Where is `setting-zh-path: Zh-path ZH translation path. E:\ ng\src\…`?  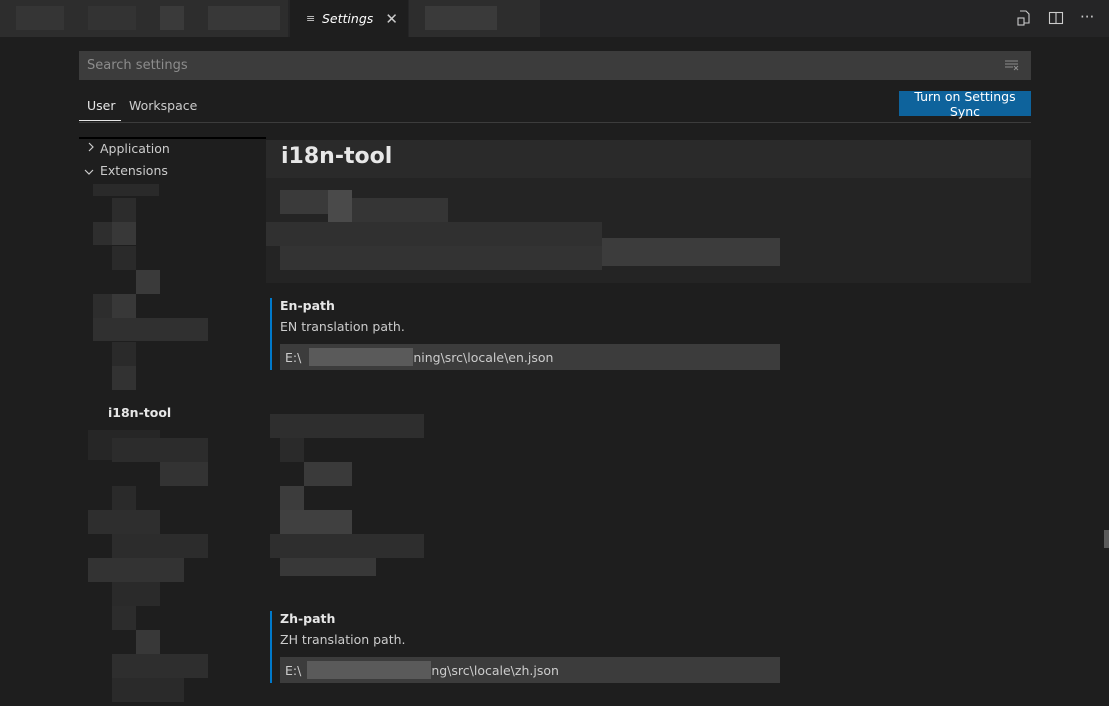 setting-zh-path: Zh-path ZH translation path. E:\ ng\src\… is located at coordinates (530, 647).